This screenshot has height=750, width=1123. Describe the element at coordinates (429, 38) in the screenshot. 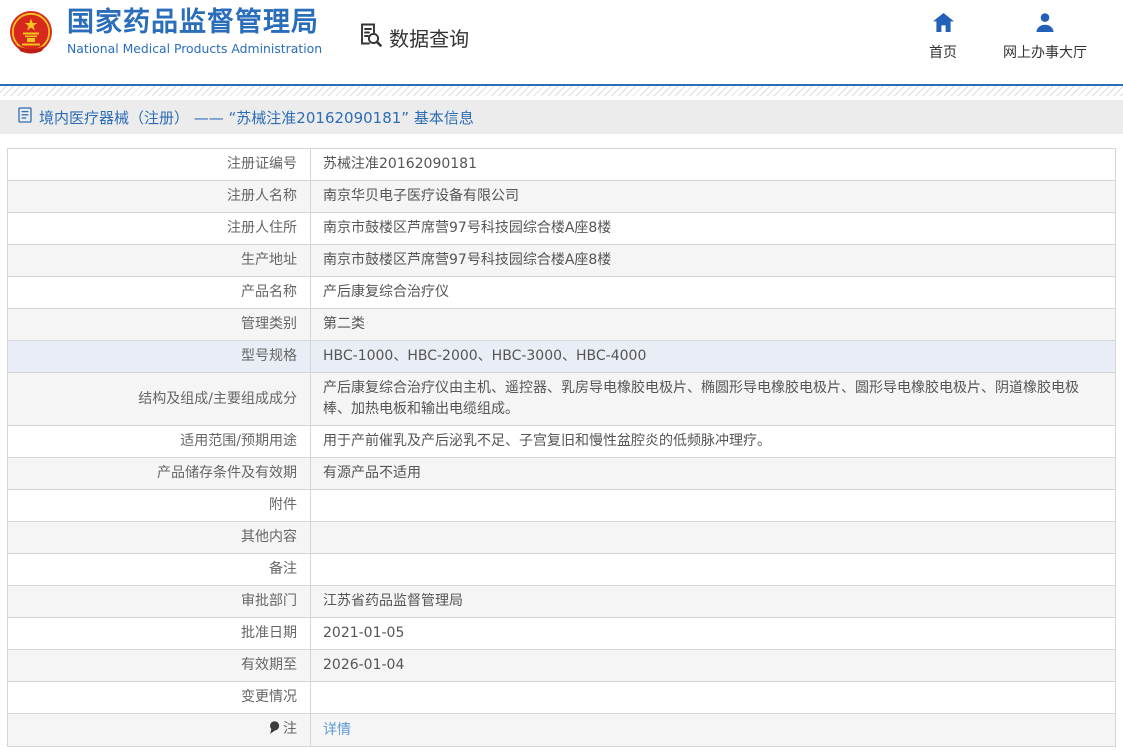

I see `data-query-label: 数据查询` at that location.